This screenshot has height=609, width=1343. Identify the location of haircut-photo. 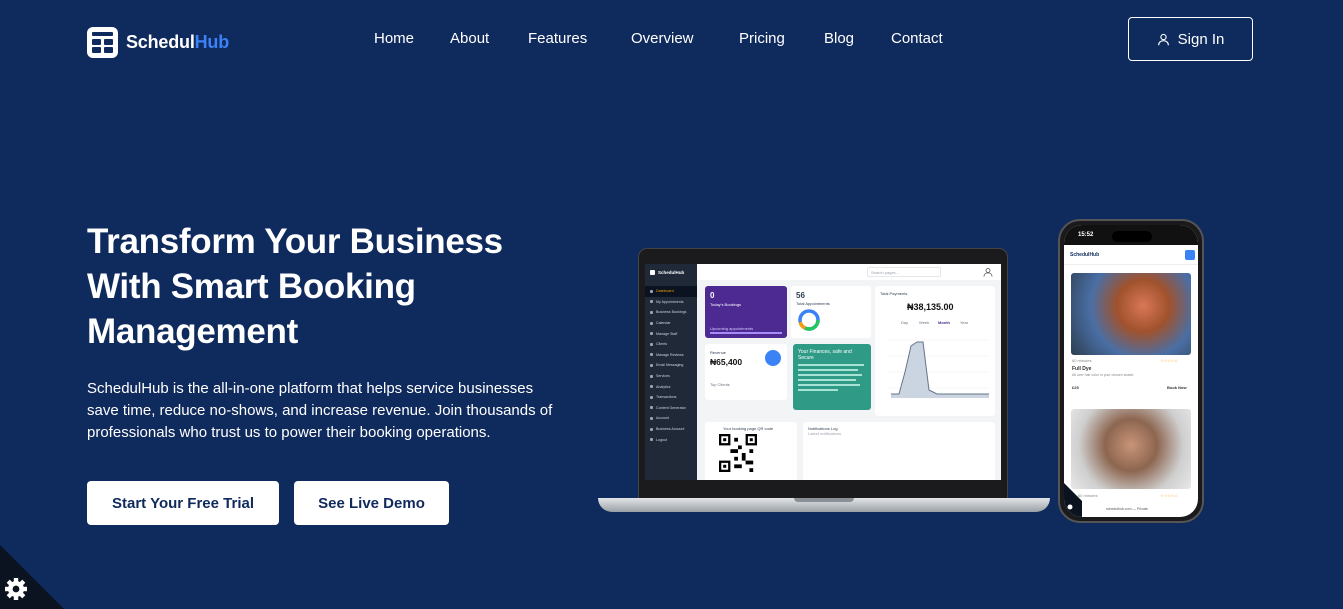
(1131, 449).